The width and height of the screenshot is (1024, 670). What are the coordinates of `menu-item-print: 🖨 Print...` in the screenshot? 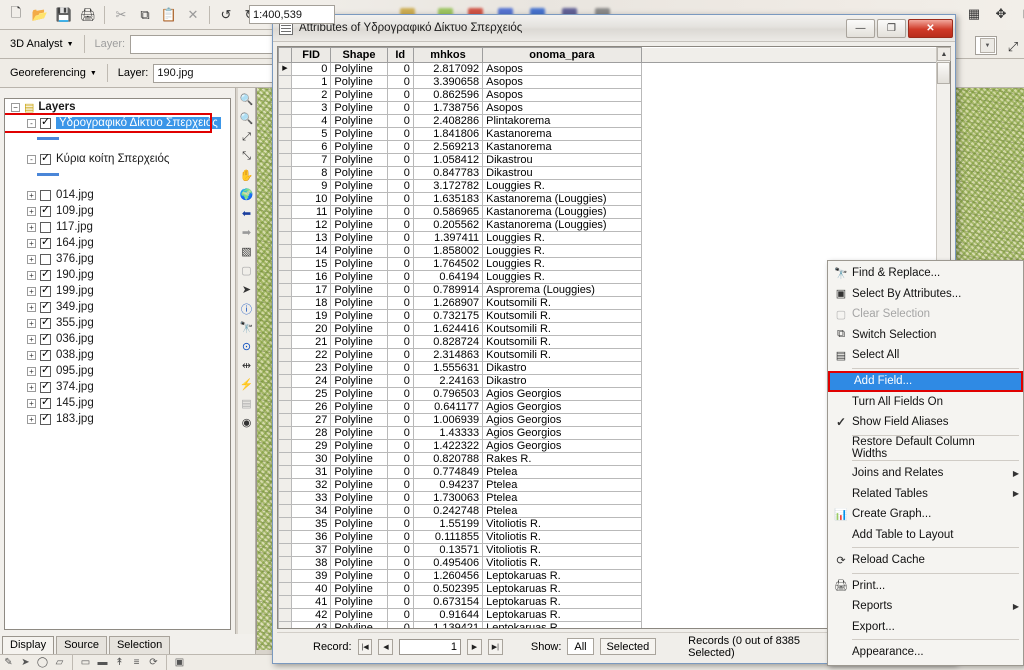 It's located at (925, 586).